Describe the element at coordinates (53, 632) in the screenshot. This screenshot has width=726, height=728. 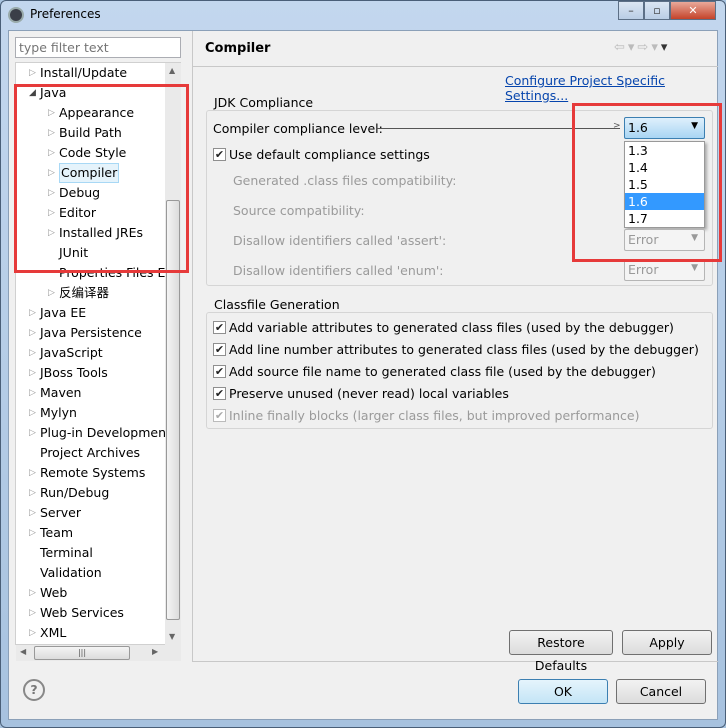
I see `tree-item-label: XML` at that location.